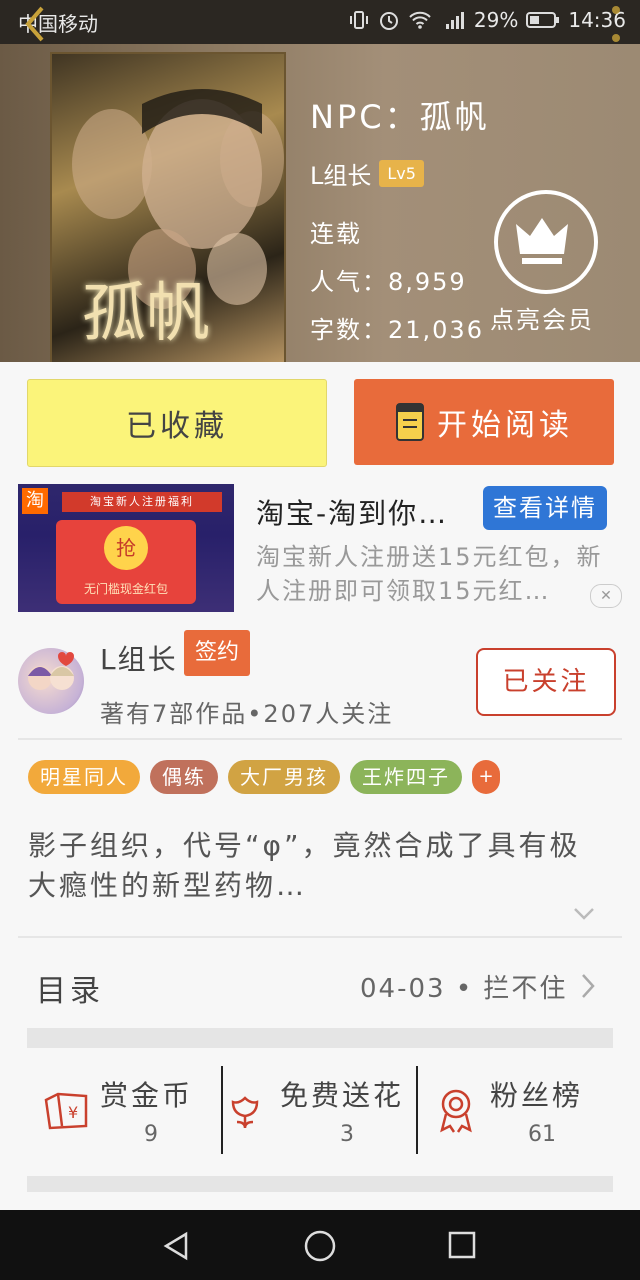  What do you see at coordinates (336, 234) in the screenshot?
I see `serial-status: 连载` at bounding box center [336, 234].